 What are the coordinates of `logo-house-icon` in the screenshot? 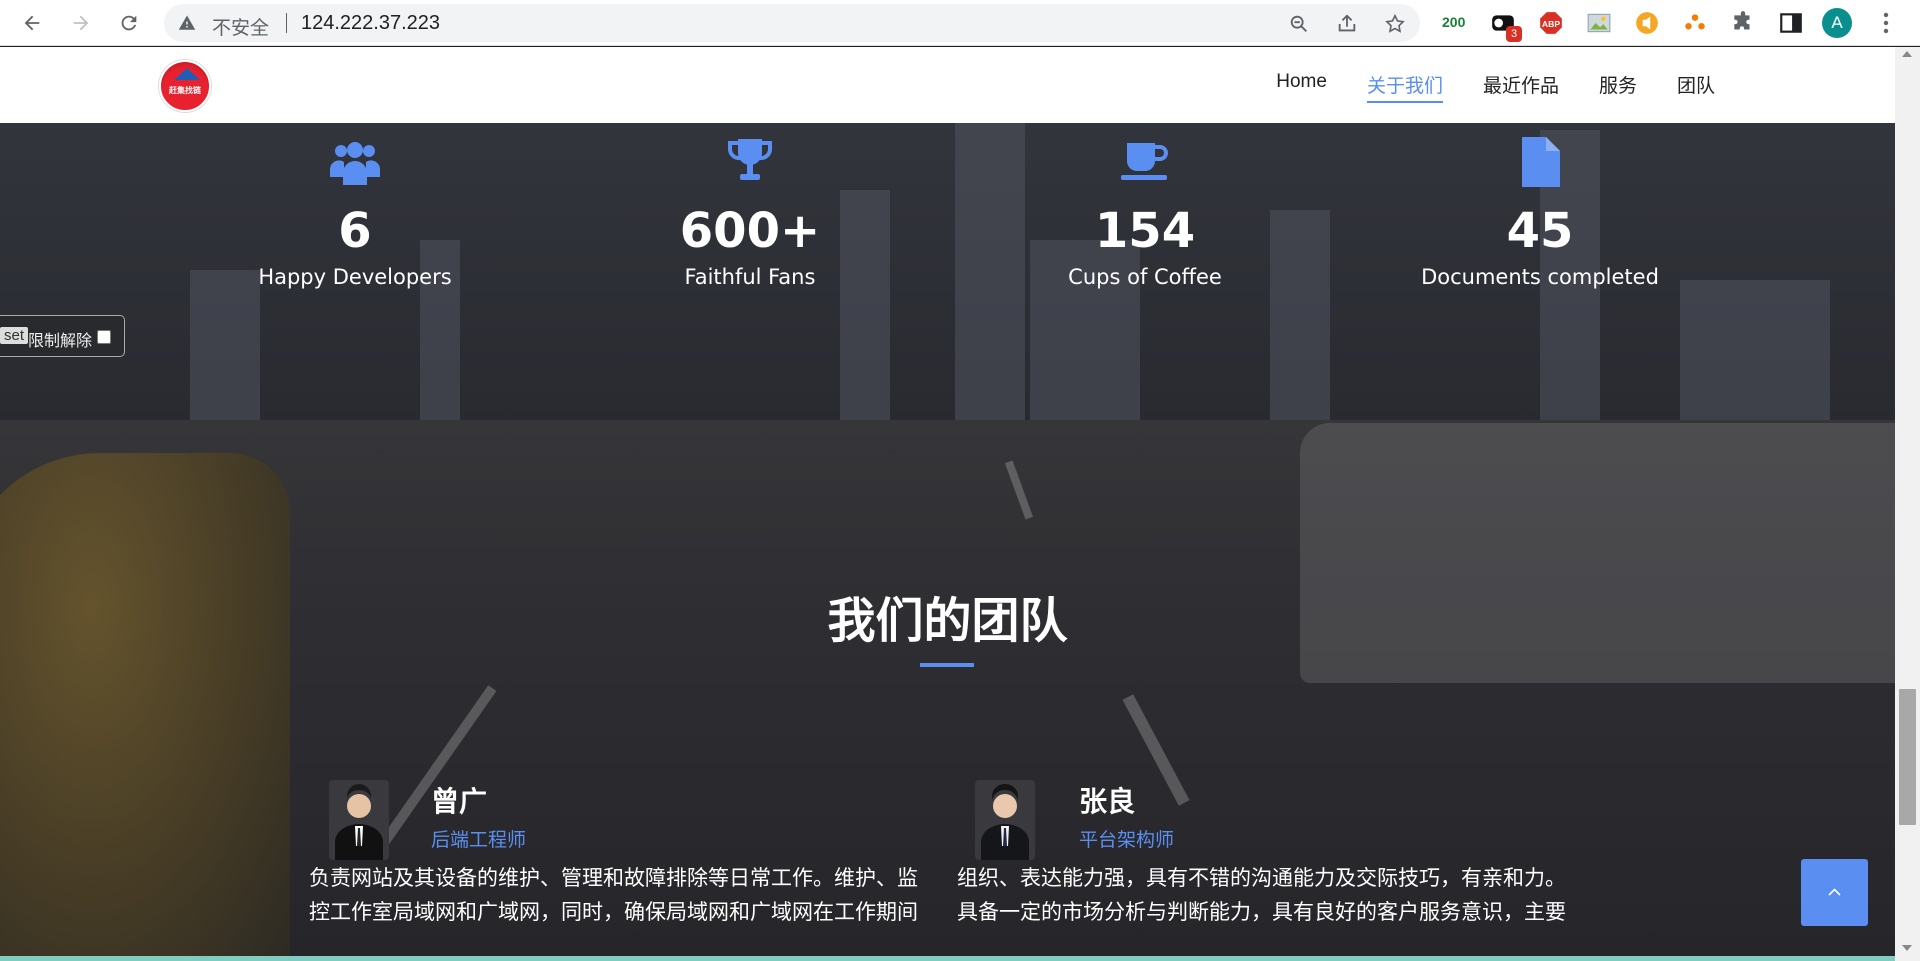 It's located at (187, 74).